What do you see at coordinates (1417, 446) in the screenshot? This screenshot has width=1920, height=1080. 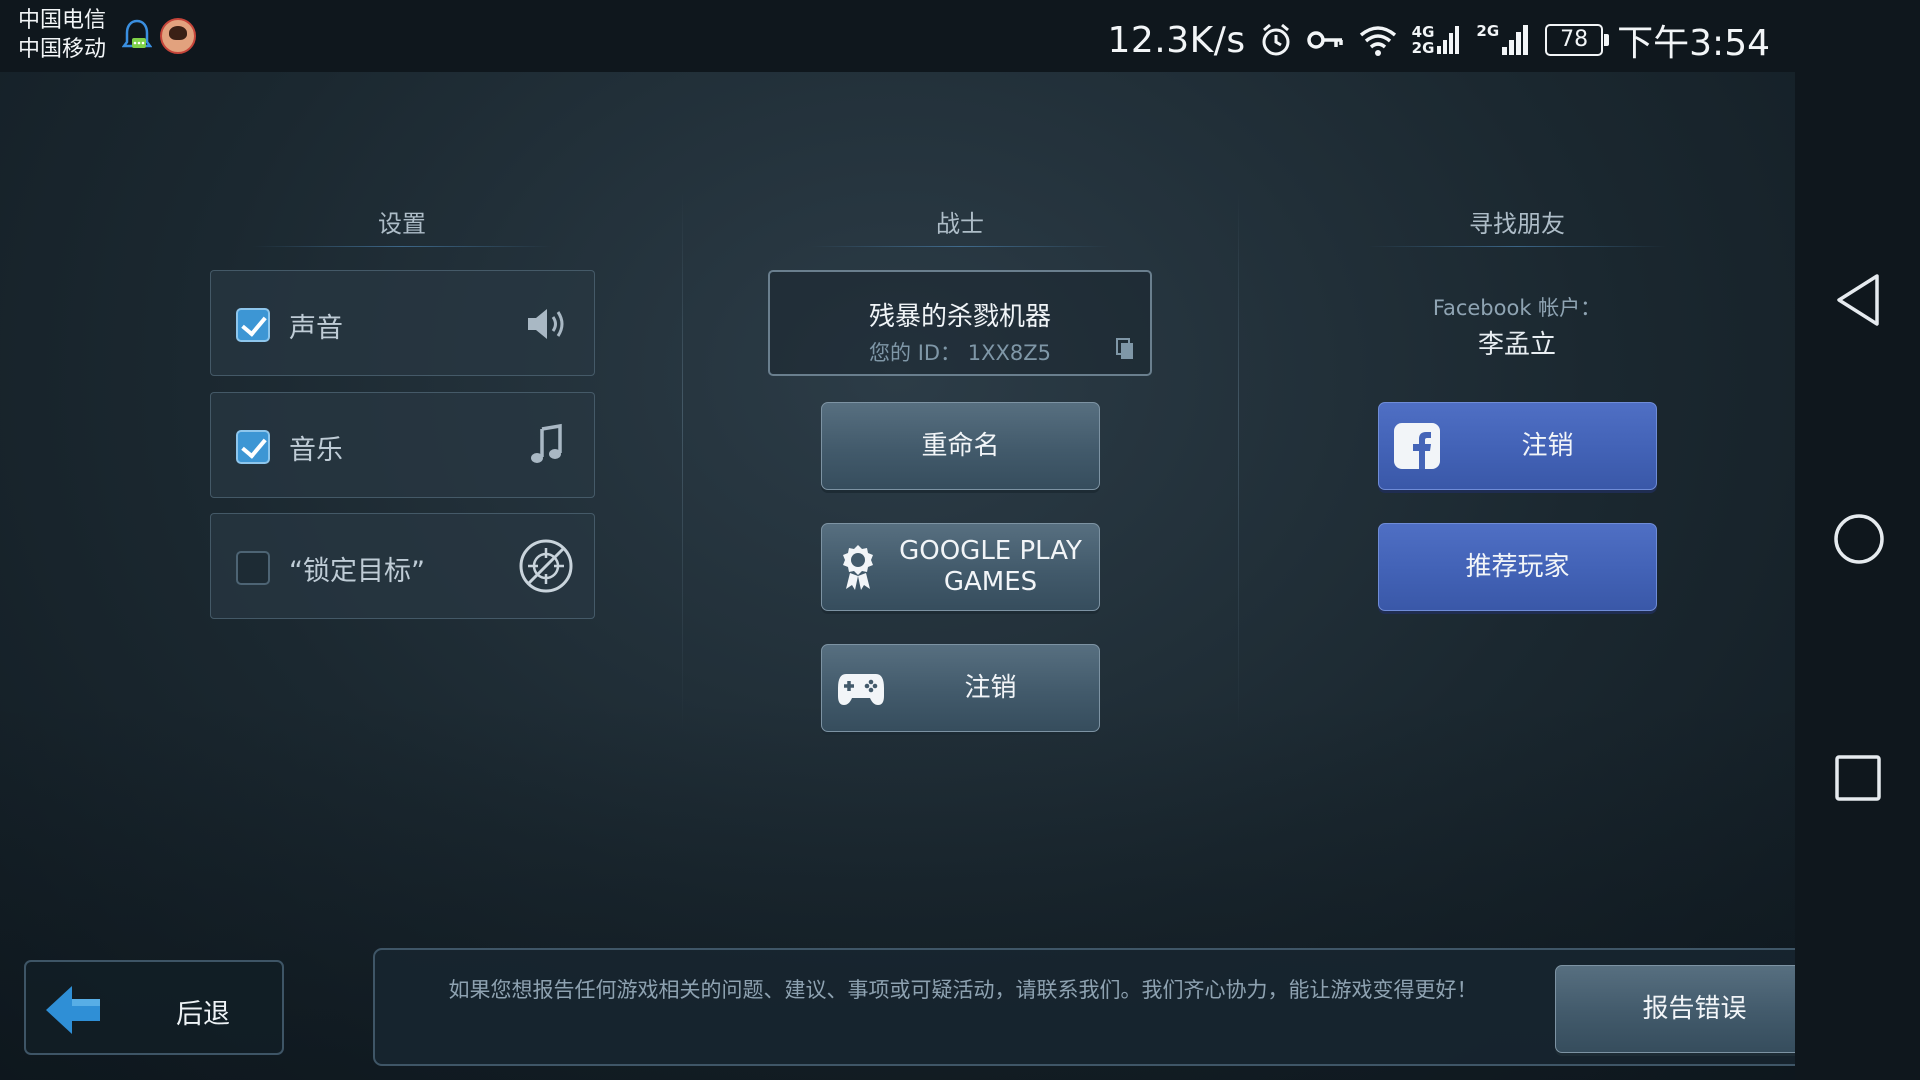 I see `facebook-icon` at bounding box center [1417, 446].